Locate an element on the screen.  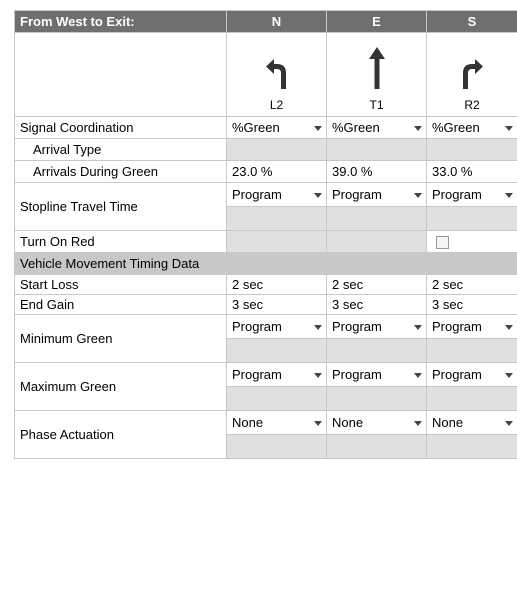
minimum-green-value-e is located at coordinates (376, 350).